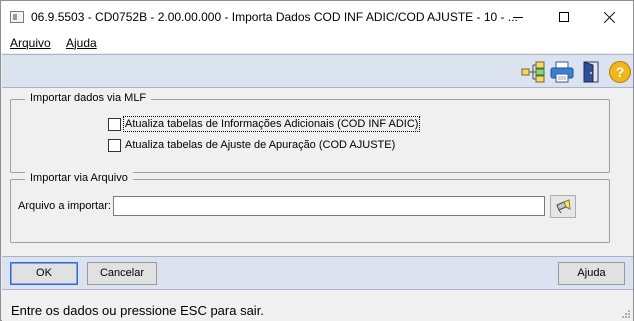 The width and height of the screenshot is (634, 321). What do you see at coordinates (88, 98) in the screenshot?
I see `mlf-group-legend: Importar dados via MLF` at bounding box center [88, 98].